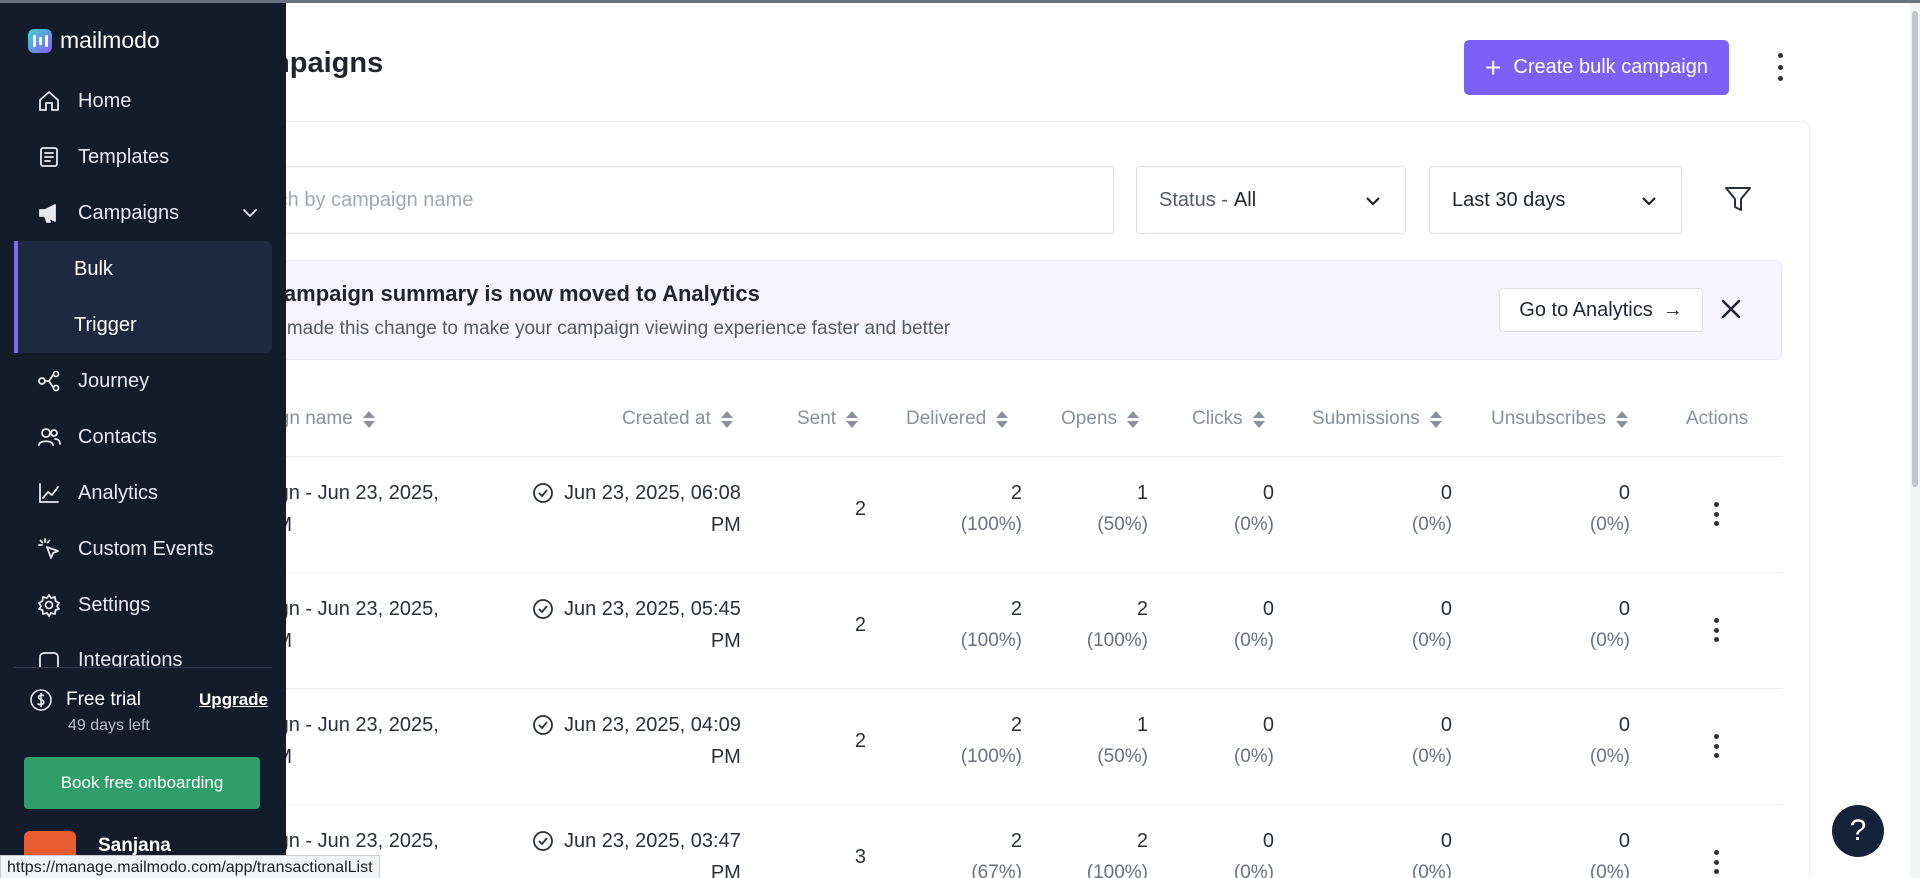 The height and width of the screenshot is (878, 1920). What do you see at coordinates (134, 845) in the screenshot?
I see `user-name: Sanjana` at bounding box center [134, 845].